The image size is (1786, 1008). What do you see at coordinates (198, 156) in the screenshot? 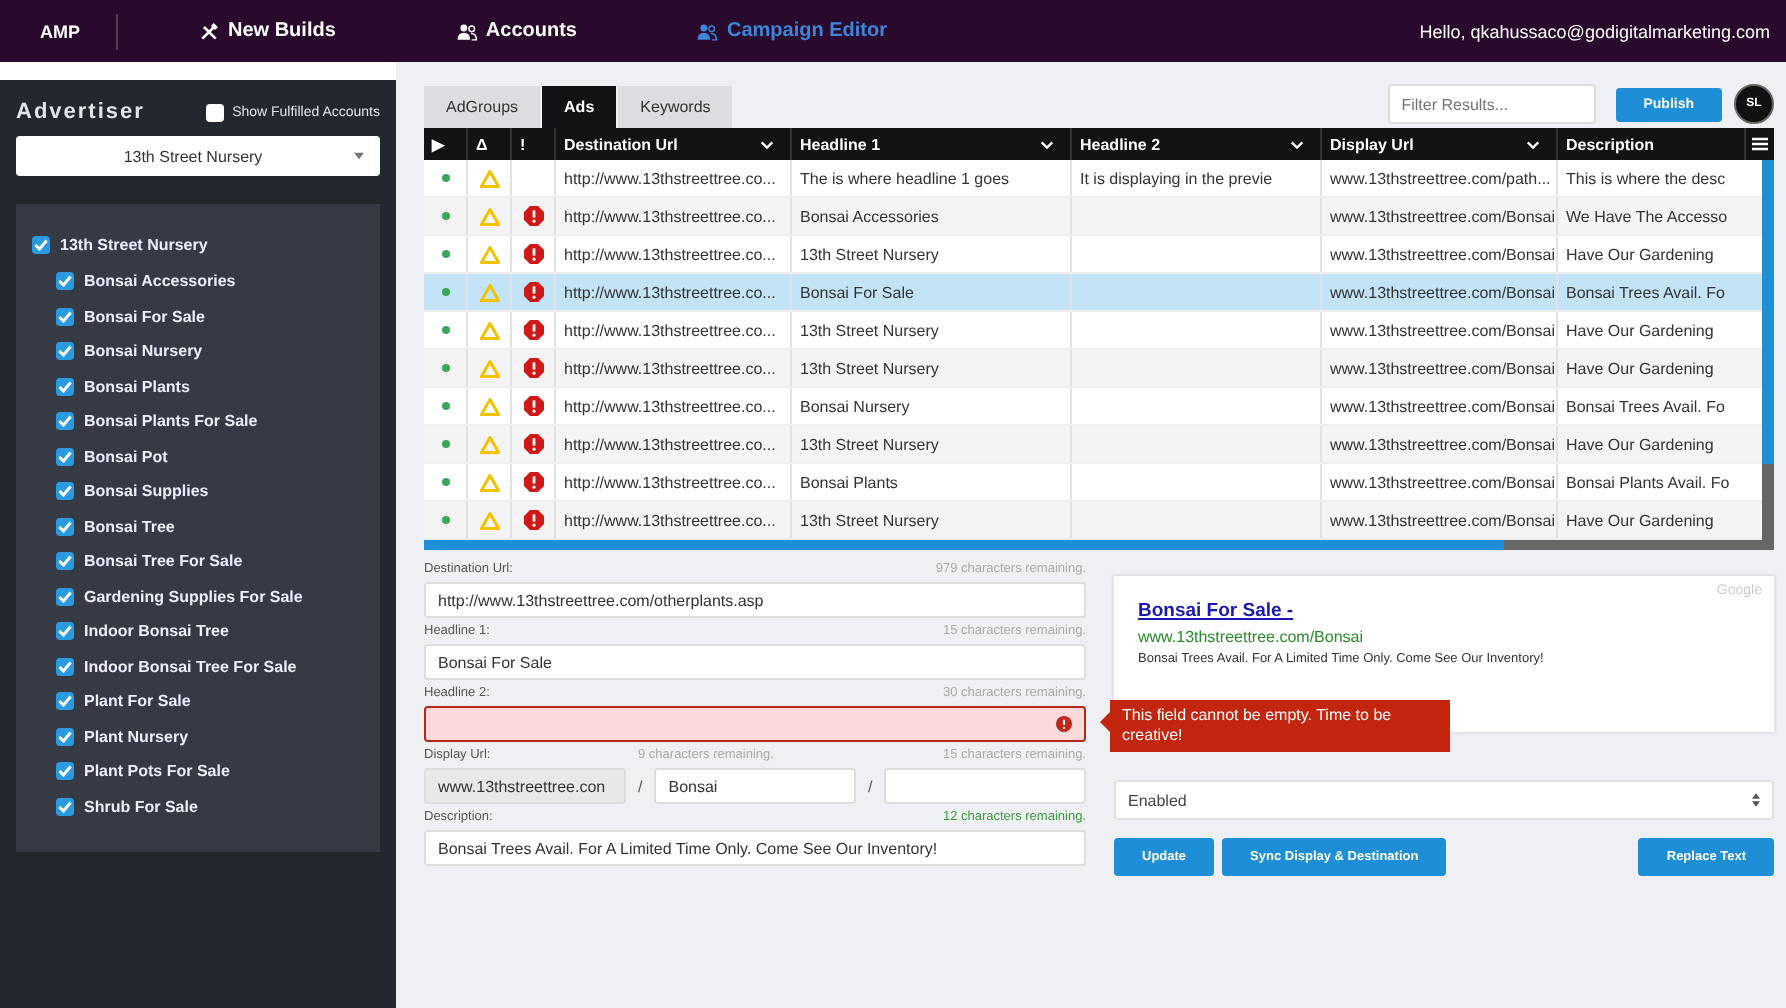
I see `advertiser-dropdown: 13th Street Nursery` at bounding box center [198, 156].